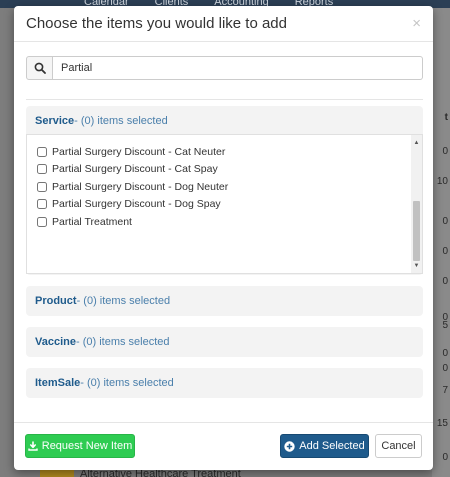 The width and height of the screenshot is (450, 477). I want to click on panel-itemsale: ItemSale - (0) items selected, so click(224, 383).